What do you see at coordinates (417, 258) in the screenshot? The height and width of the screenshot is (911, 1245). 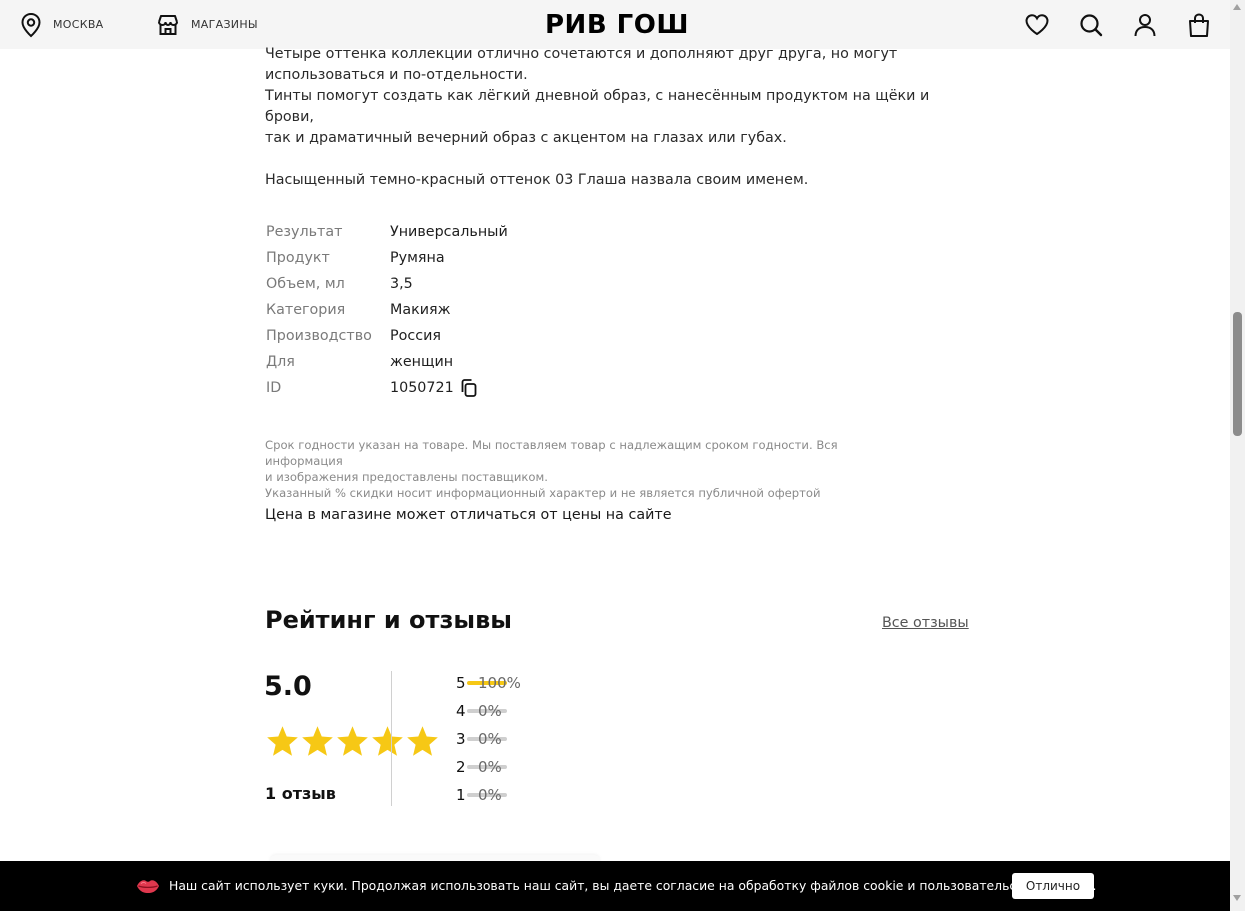 I see `spec-value: Румяна` at bounding box center [417, 258].